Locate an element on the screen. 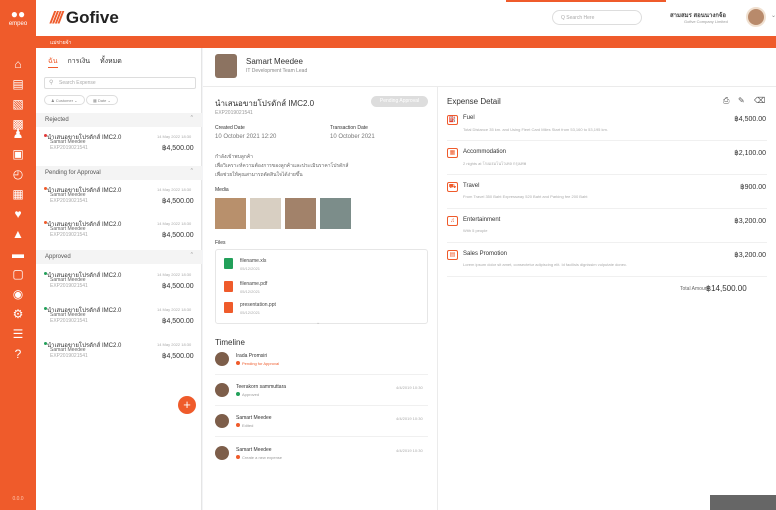  settings-icon: ⚙ is located at coordinates (18, 314).